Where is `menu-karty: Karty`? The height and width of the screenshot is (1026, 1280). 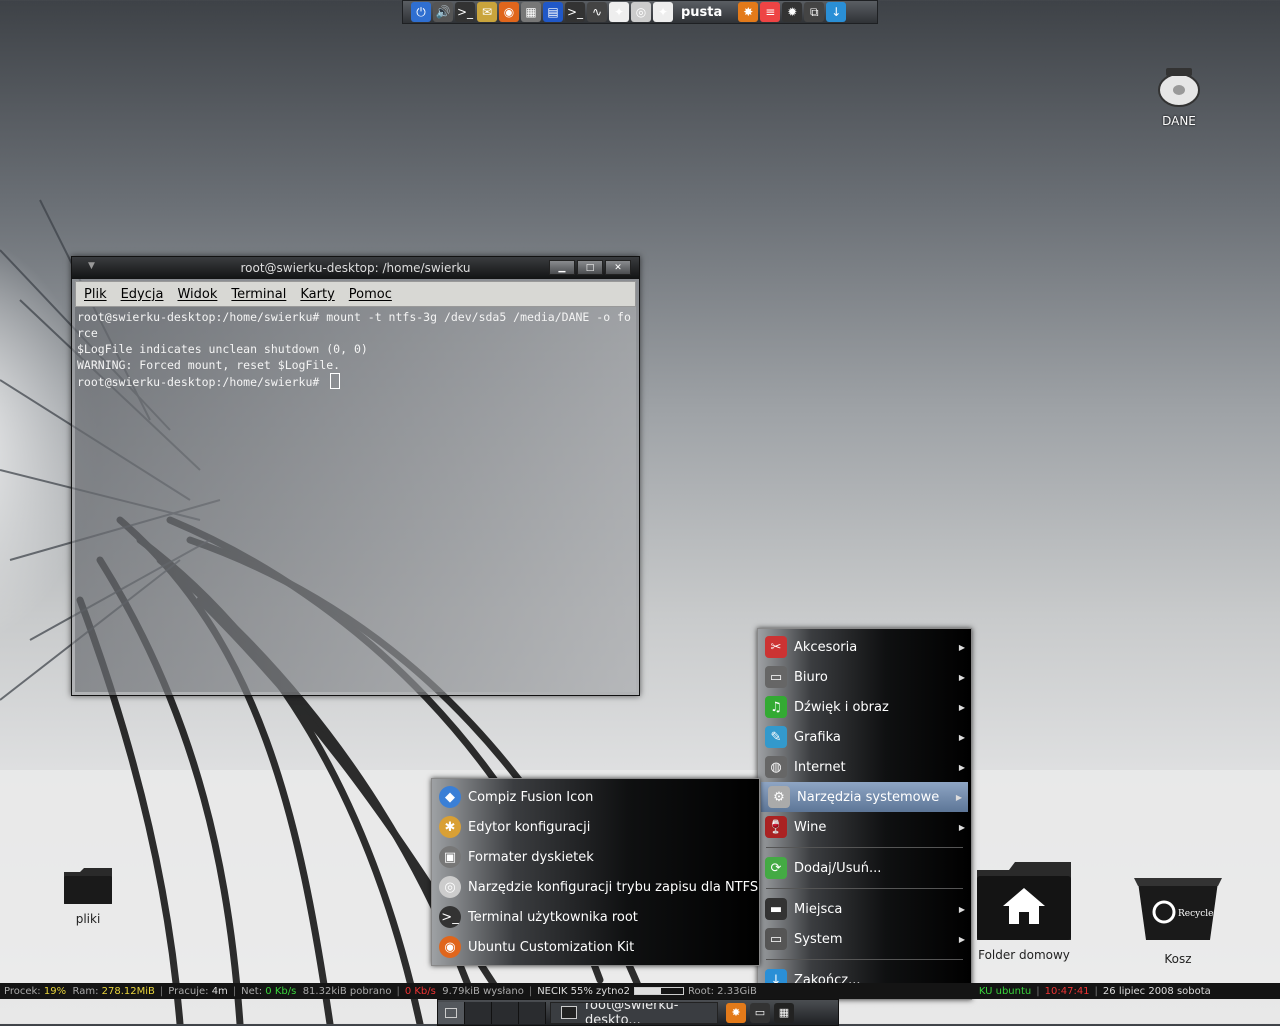 menu-karty: Karty is located at coordinates (317, 294).